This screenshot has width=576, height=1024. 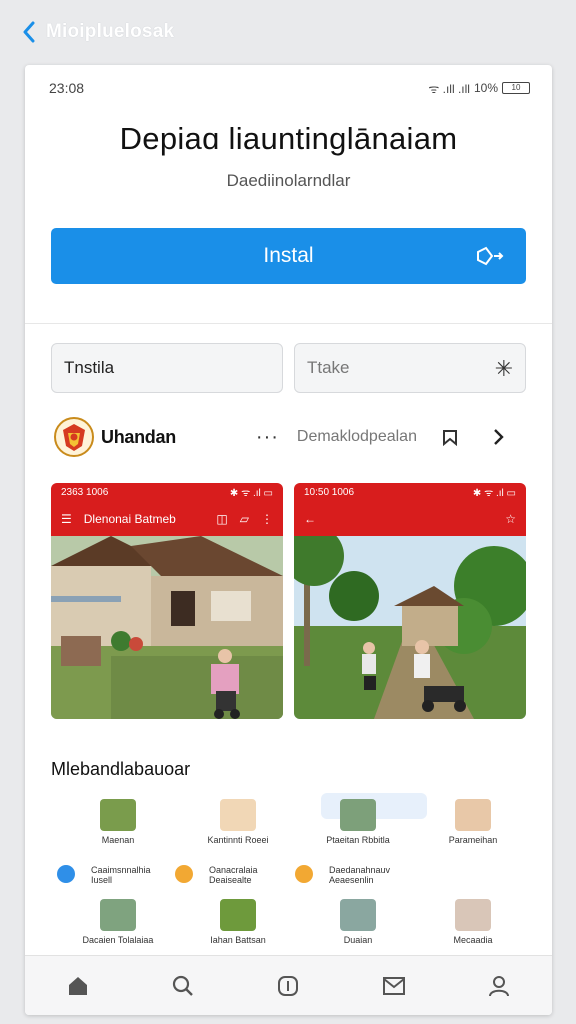 I want to click on badge-icon, so click(x=304, y=874).